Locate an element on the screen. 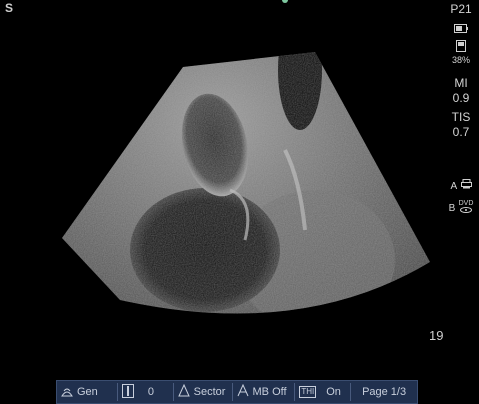  dvd-label: DVD is located at coordinates (466, 204).